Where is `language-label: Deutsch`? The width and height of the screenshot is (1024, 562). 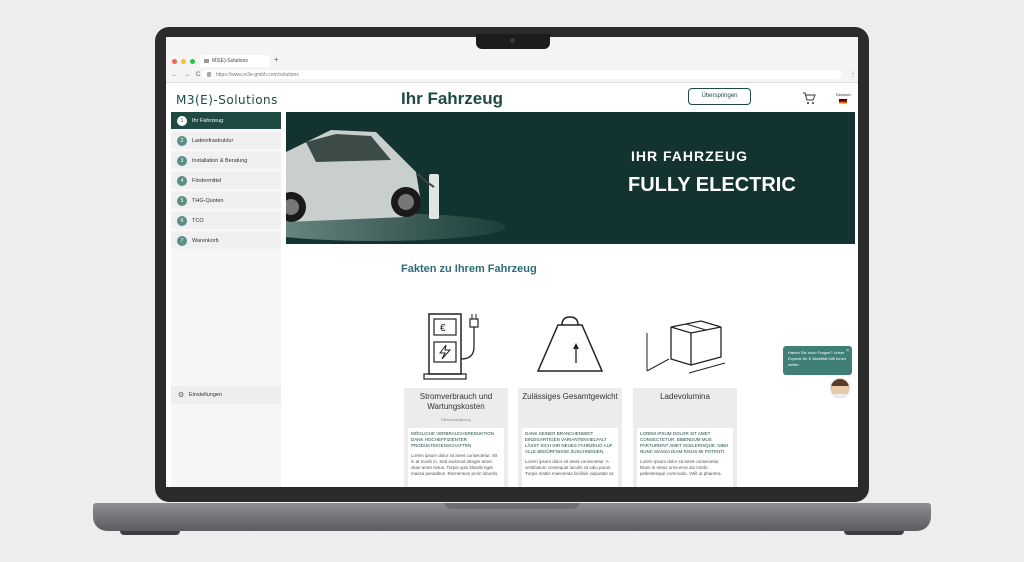
language-label: Deutsch is located at coordinates (843, 94).